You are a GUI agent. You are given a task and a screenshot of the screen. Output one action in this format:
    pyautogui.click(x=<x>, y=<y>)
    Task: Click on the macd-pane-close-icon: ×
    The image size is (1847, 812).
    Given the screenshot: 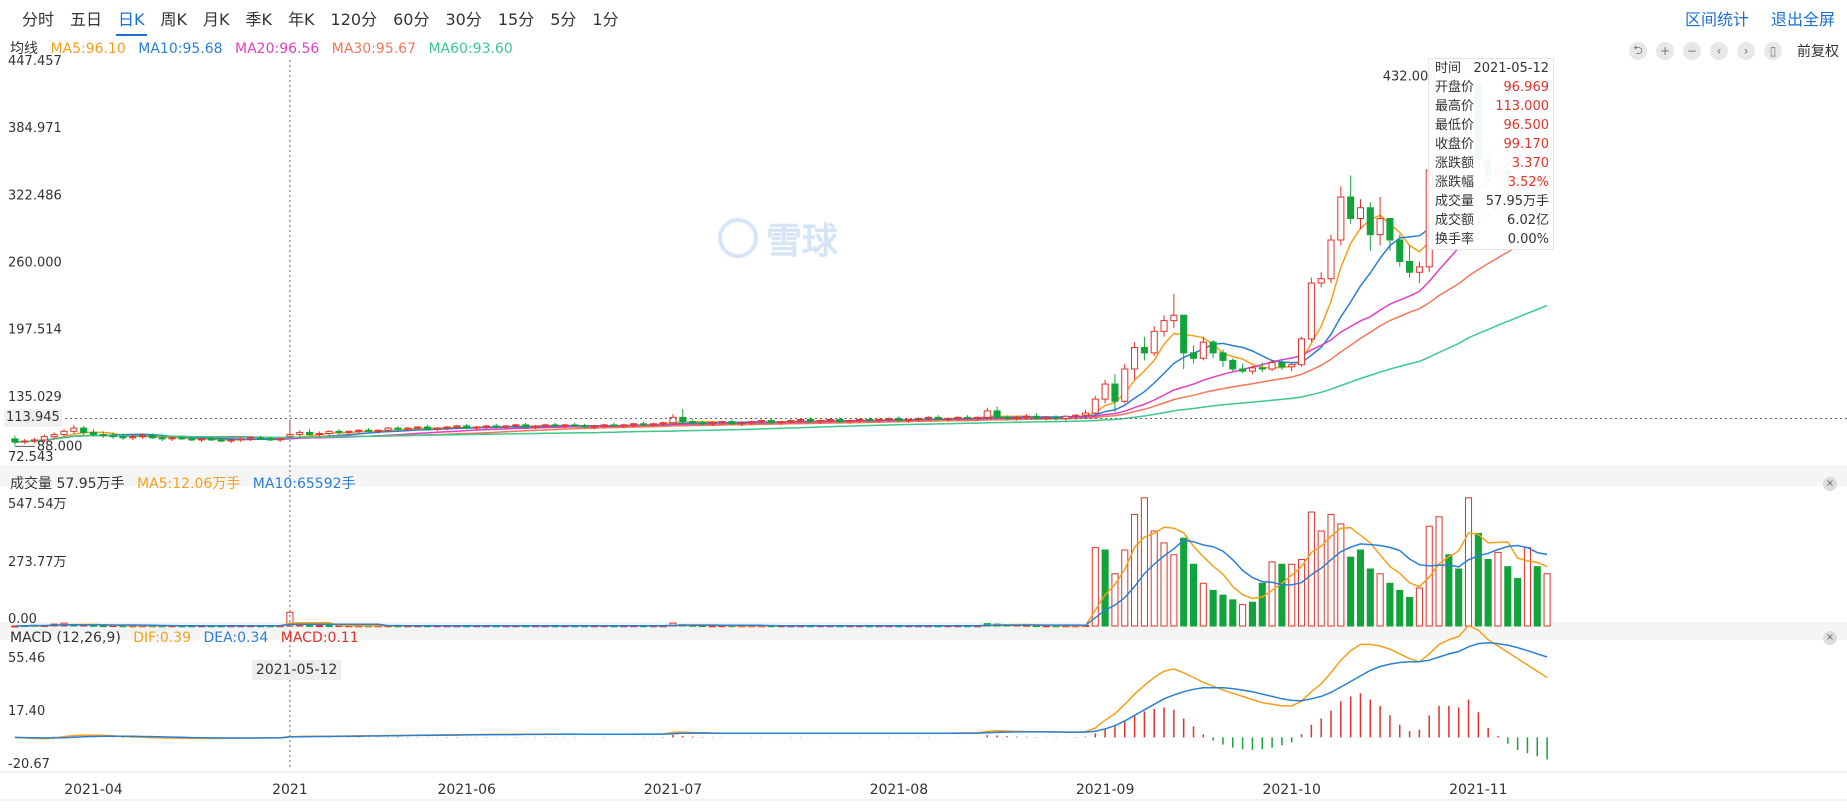 What is the action you would take?
    pyautogui.click(x=1830, y=638)
    